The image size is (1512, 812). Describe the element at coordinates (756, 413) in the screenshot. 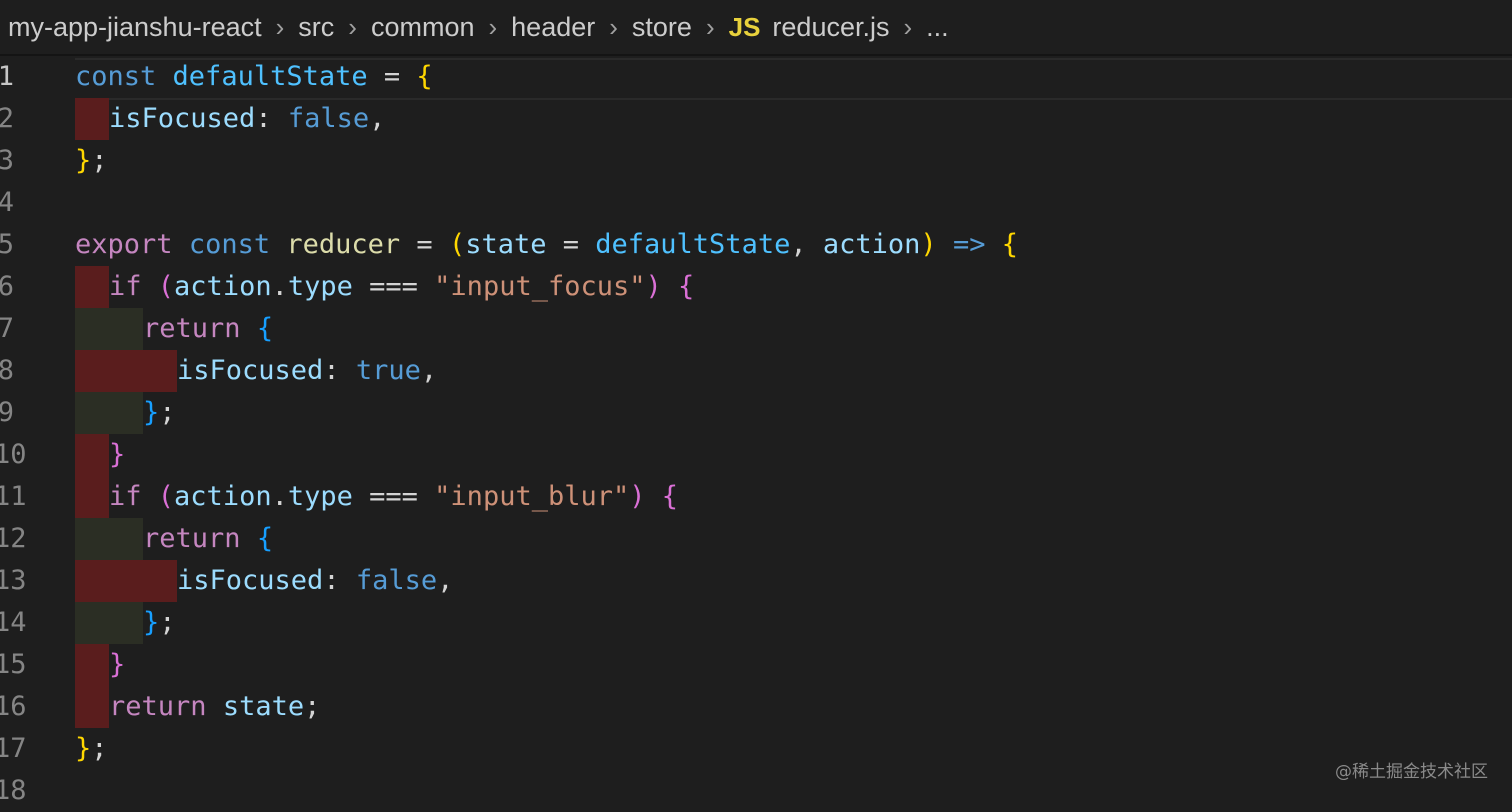

I see `code-line: 9};` at that location.